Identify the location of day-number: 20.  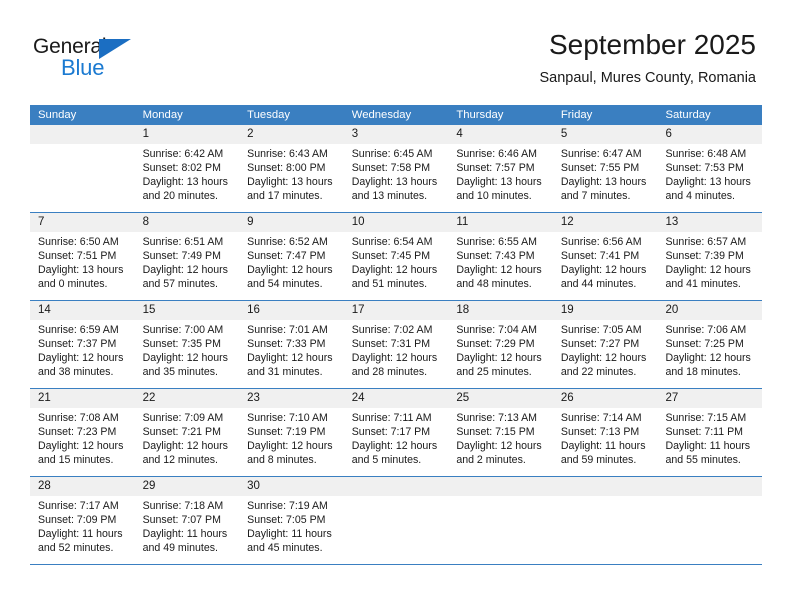
(709, 310).